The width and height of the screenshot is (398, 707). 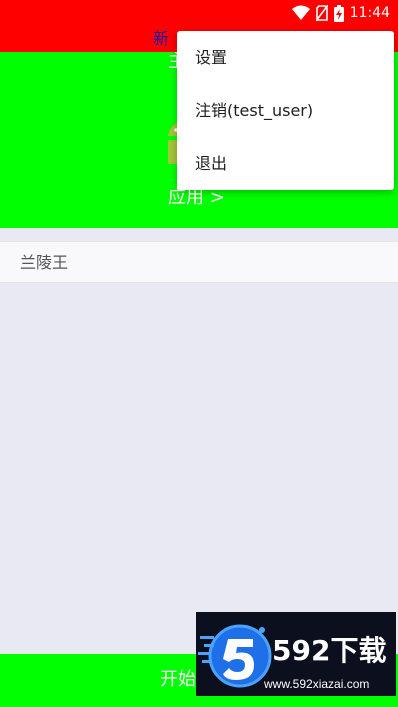 What do you see at coordinates (199, 262) in the screenshot?
I see `list-item: 兰陵王` at bounding box center [199, 262].